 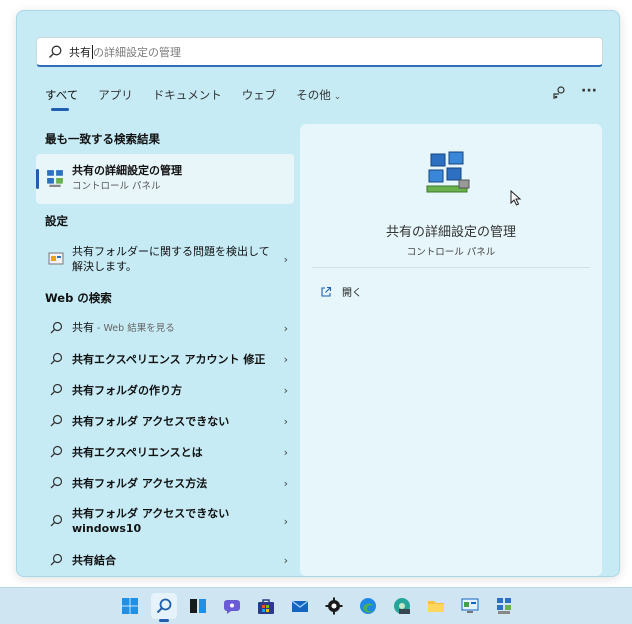 I want to click on web-result-item: 共有フォルダ アクセスできない ›, so click(x=165, y=421).